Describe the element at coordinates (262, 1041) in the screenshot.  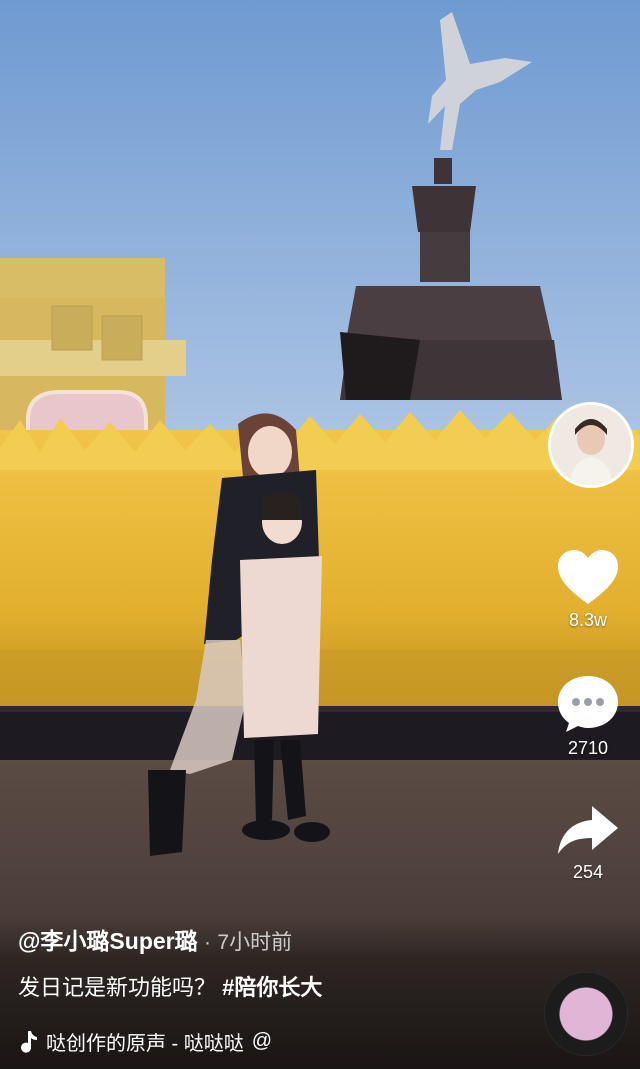
I see `music-mention: @` at that location.